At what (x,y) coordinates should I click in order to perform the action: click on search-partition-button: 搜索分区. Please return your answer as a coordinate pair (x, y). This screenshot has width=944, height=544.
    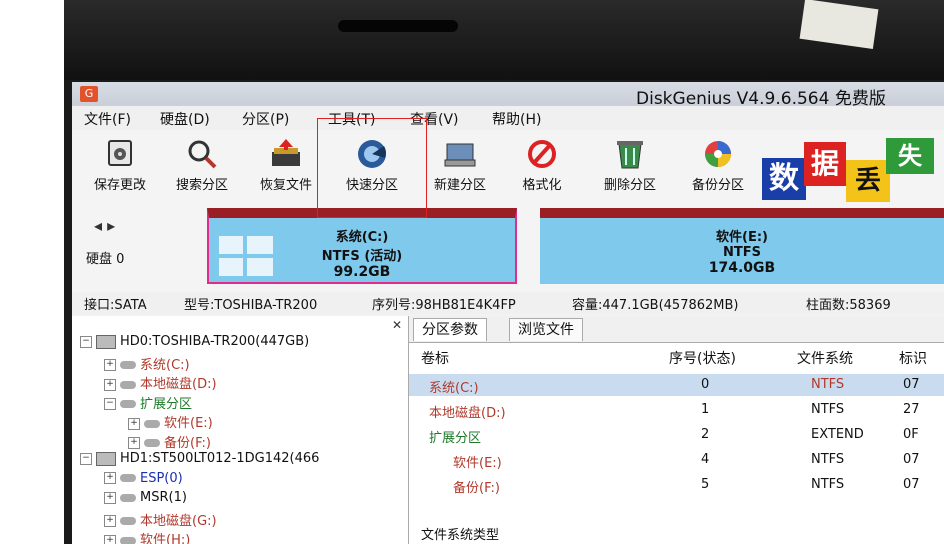
    Looking at the image, I should click on (202, 169).